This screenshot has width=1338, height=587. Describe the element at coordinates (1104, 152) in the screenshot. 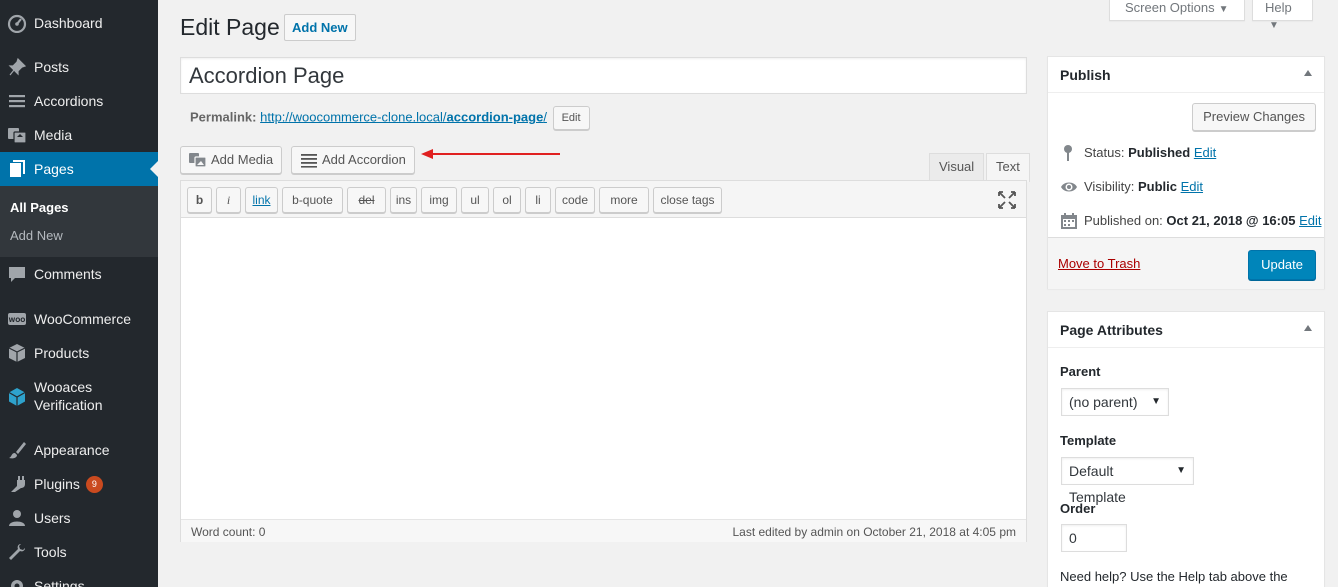

I see `status-label: Status:` at that location.